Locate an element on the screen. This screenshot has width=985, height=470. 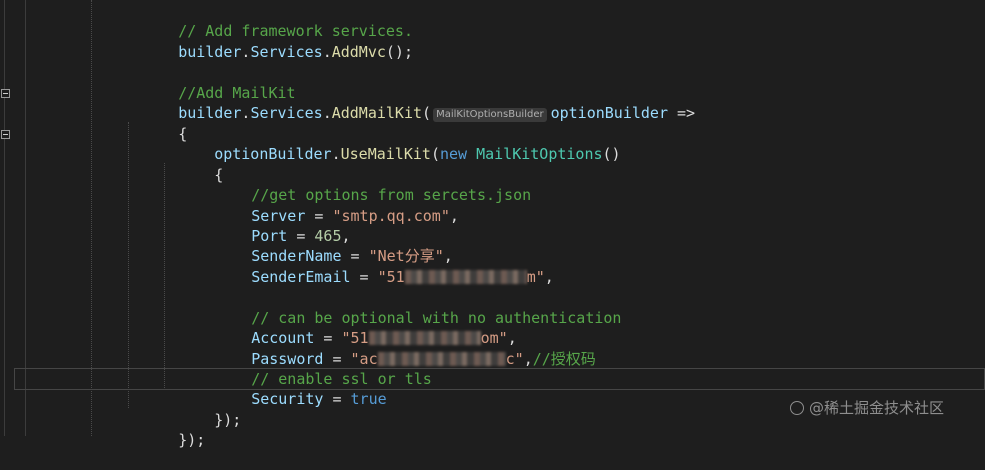
parameter-type-hint: MailKitOptionsBuilder is located at coordinates (490, 115).